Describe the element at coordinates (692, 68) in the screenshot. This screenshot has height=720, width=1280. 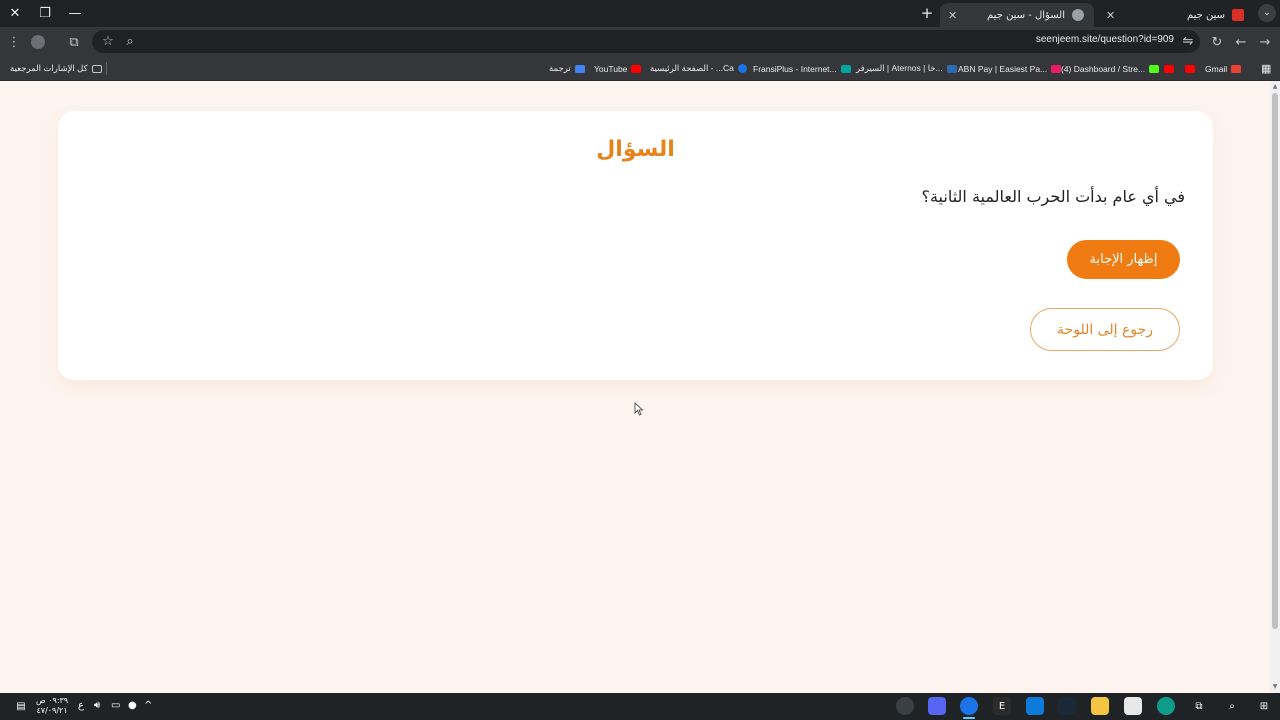
I see `bookmark-label: الصفحة الرئيسية - ...Ca` at that location.